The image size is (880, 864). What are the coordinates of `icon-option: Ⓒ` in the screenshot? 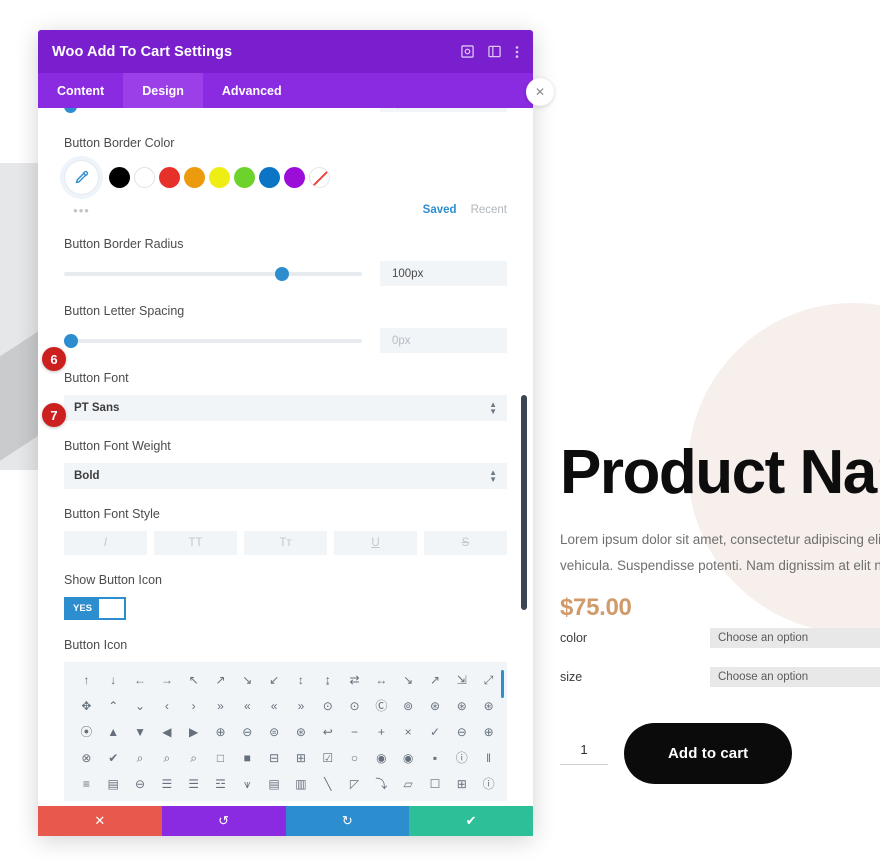 It's located at (381, 705).